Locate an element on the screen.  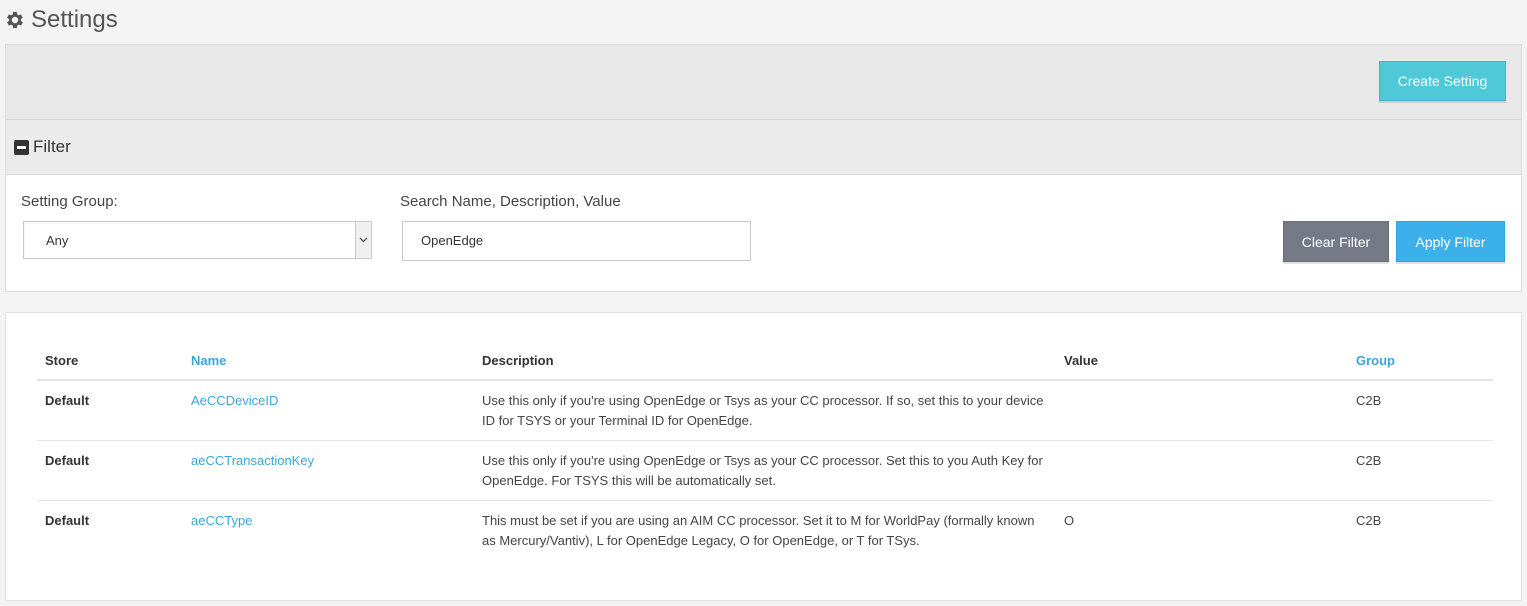
filter-title: Filter is located at coordinates (52, 146).